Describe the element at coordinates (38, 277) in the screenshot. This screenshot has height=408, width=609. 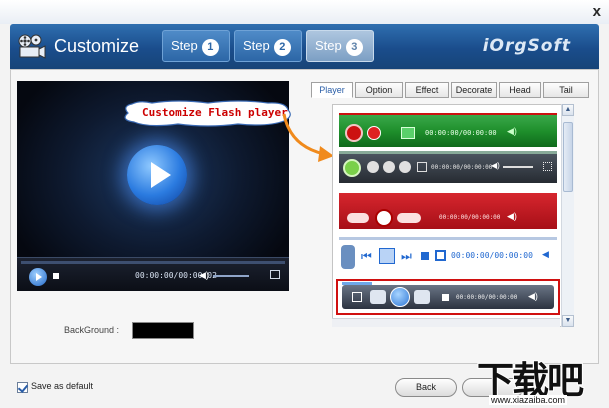
I see `play-button` at that location.